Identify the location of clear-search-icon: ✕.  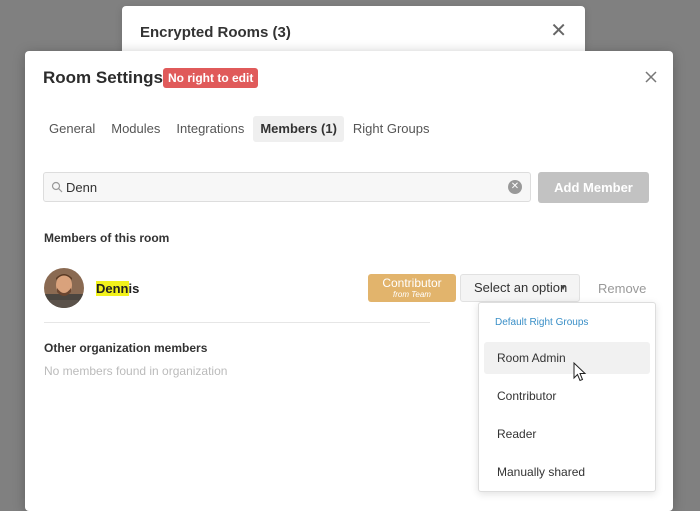
(515, 187).